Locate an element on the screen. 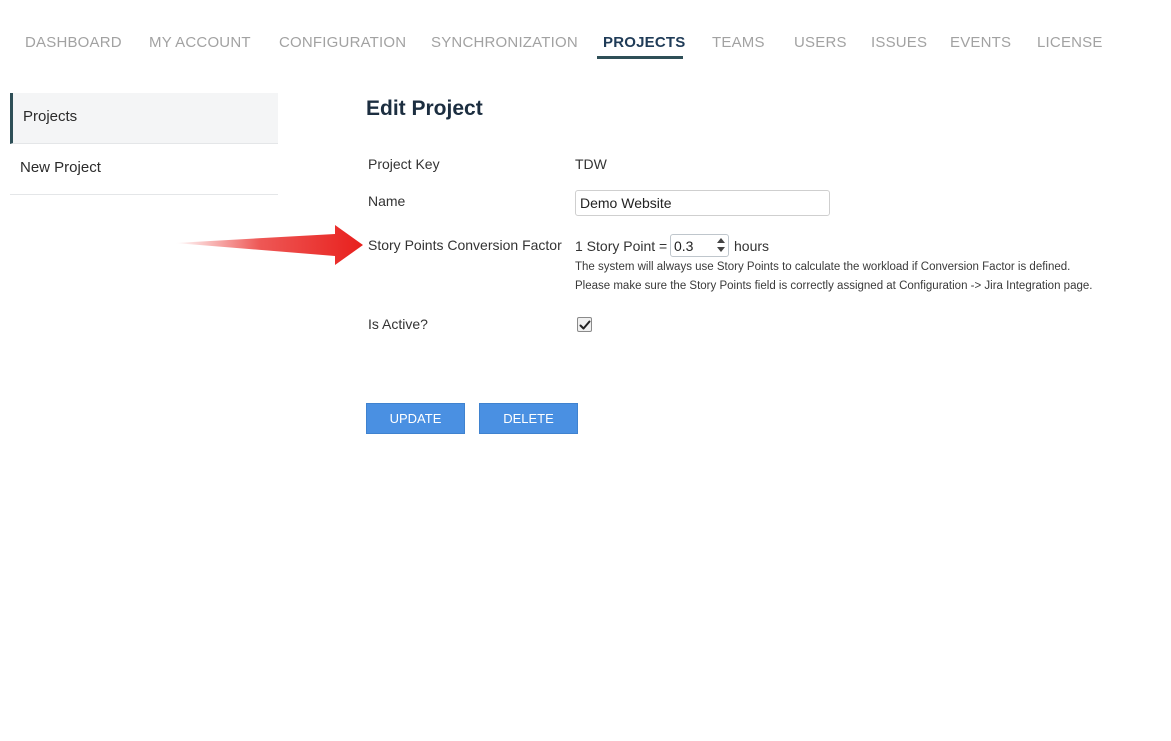  sidebar: Projects New Project is located at coordinates (144, 144).